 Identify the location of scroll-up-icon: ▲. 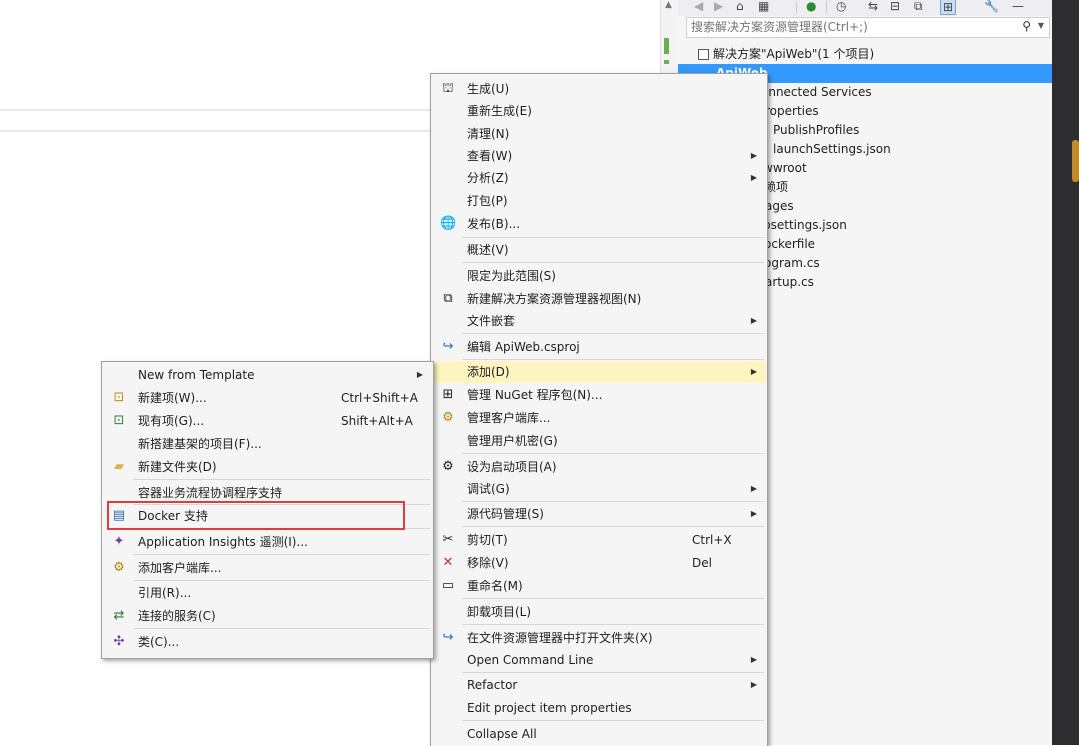
(668, 5).